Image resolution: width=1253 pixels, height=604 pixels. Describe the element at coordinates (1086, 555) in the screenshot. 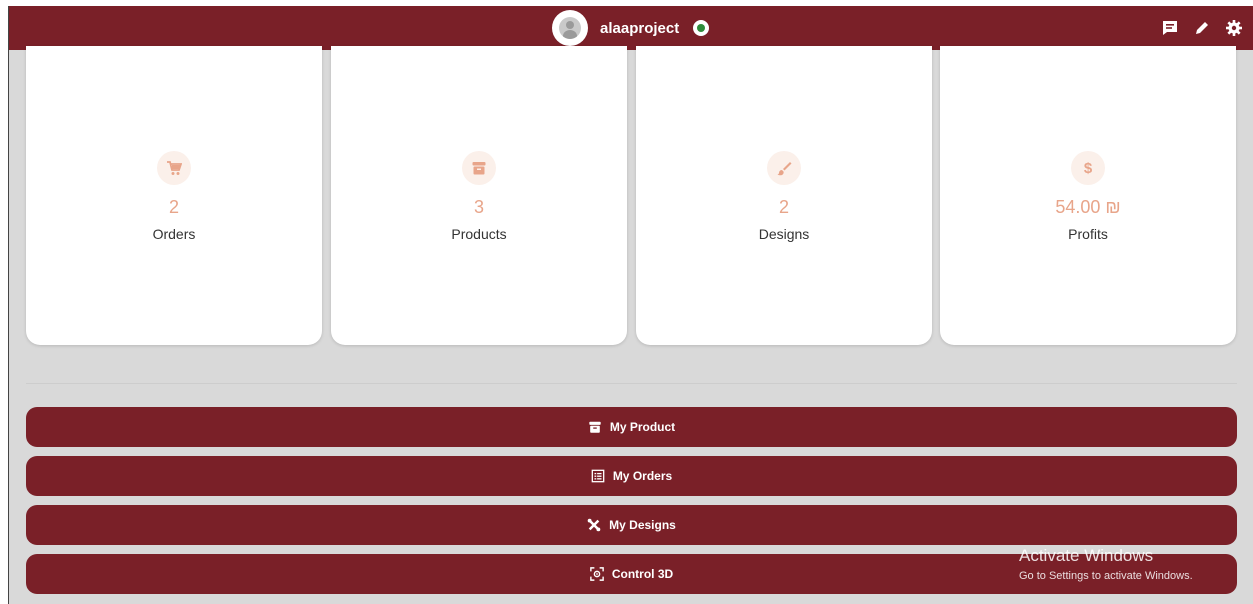

I see `watermark-title: Activate Windows` at that location.